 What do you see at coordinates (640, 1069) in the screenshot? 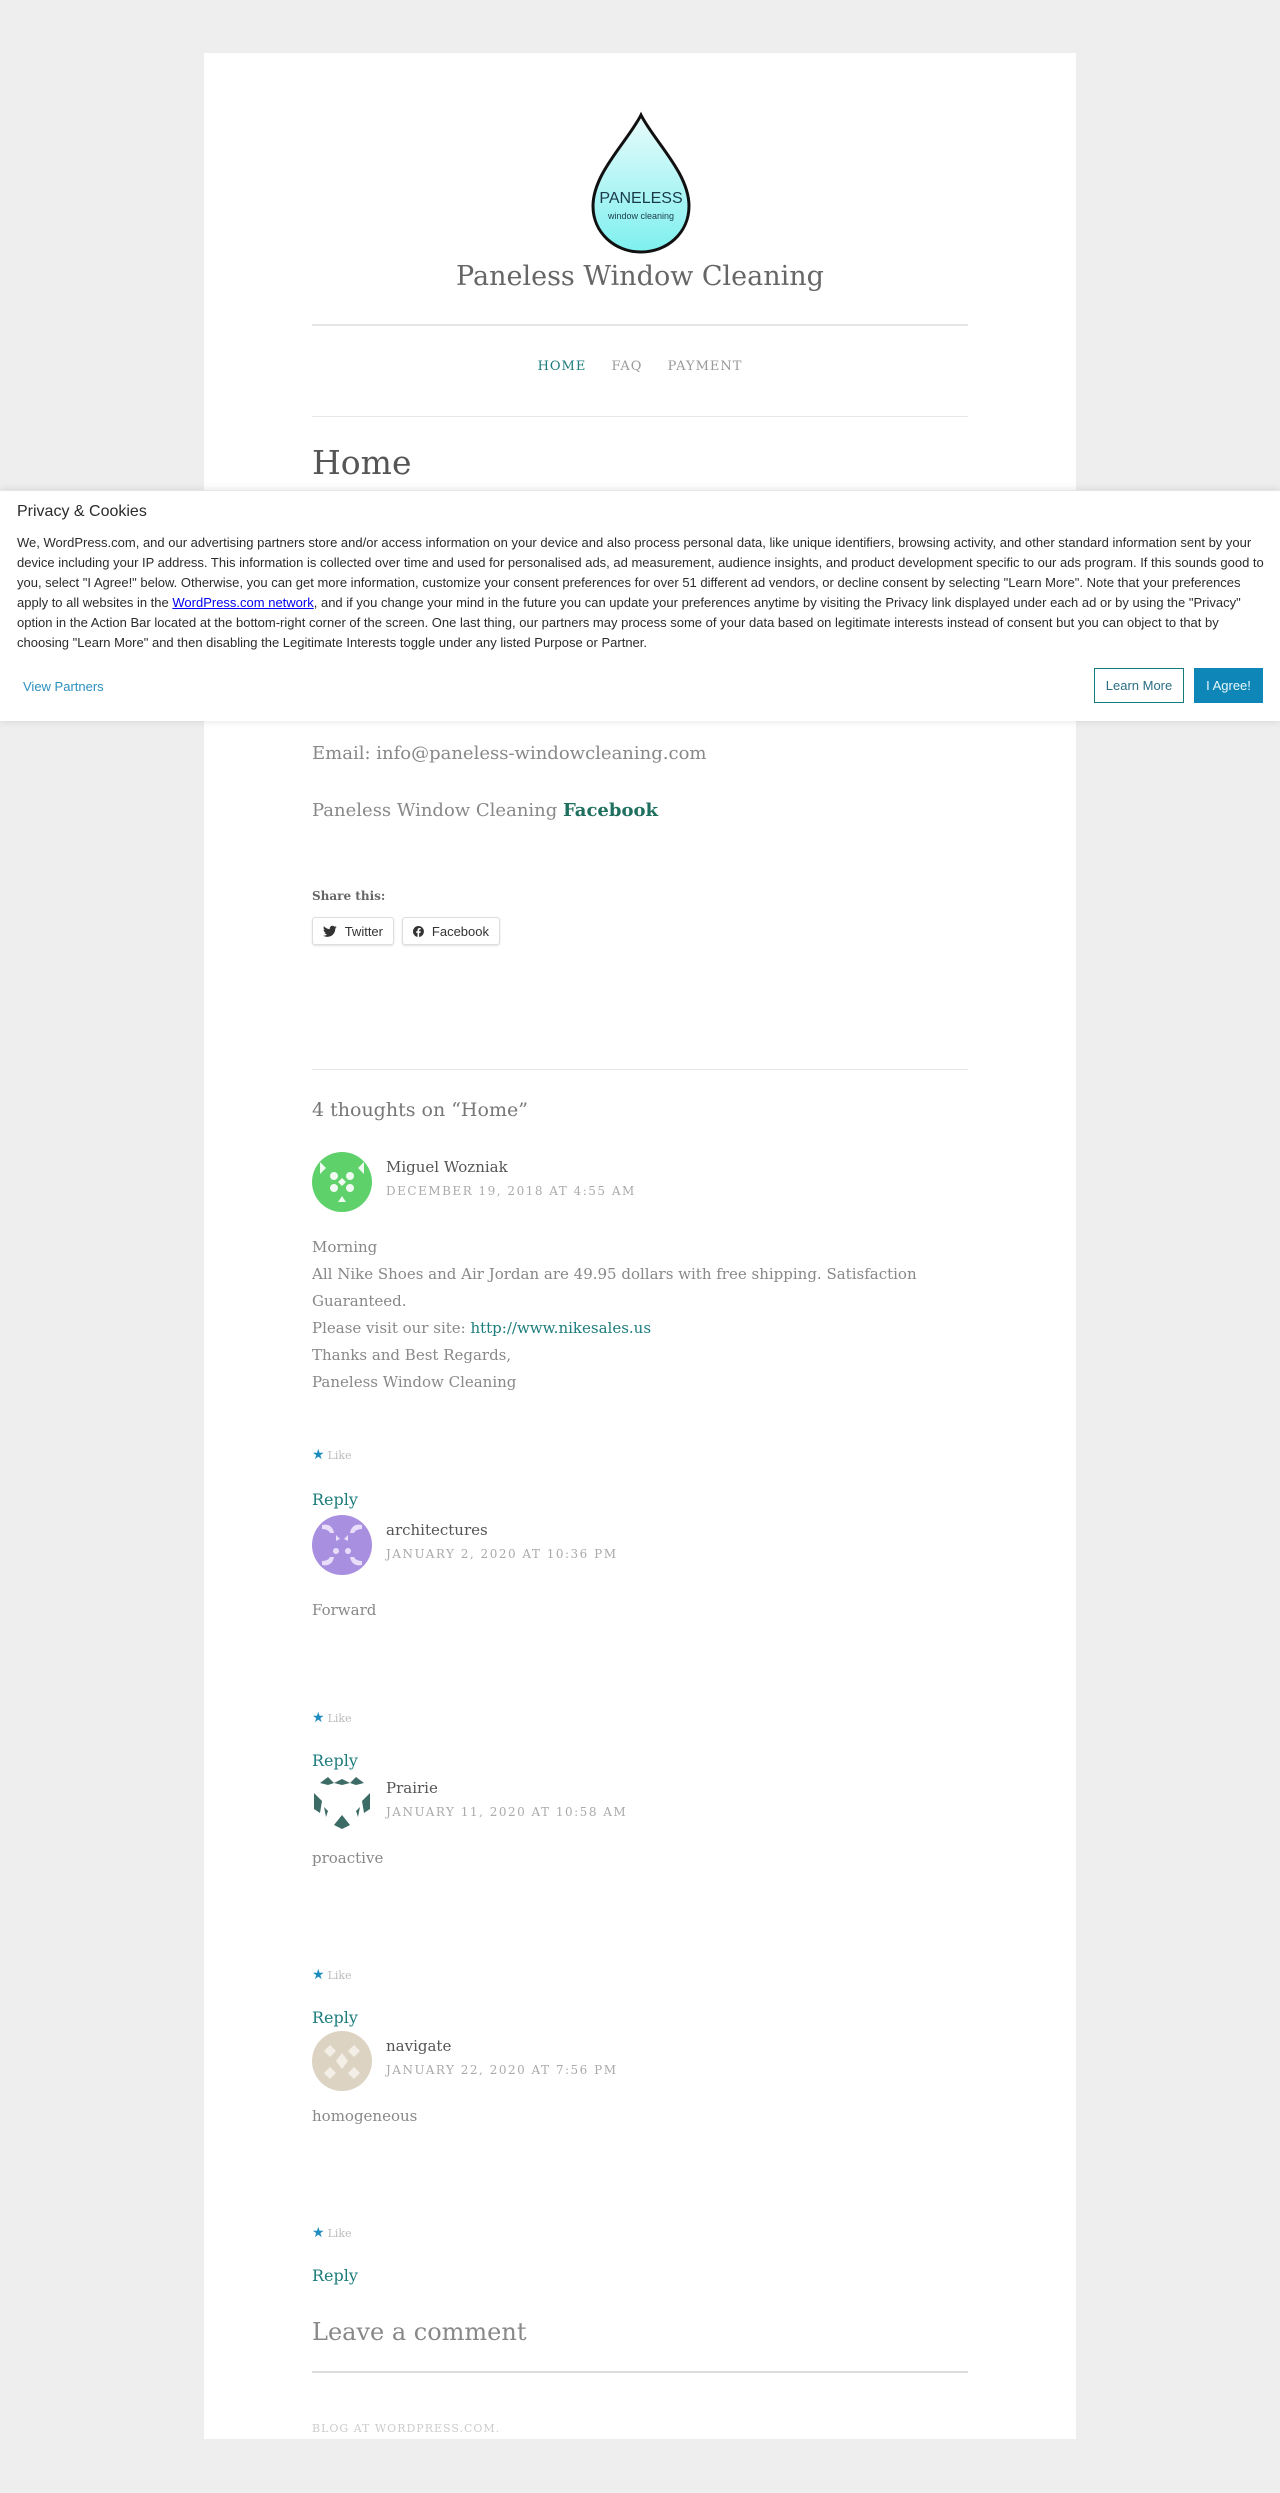
I see `comments-divider` at bounding box center [640, 1069].